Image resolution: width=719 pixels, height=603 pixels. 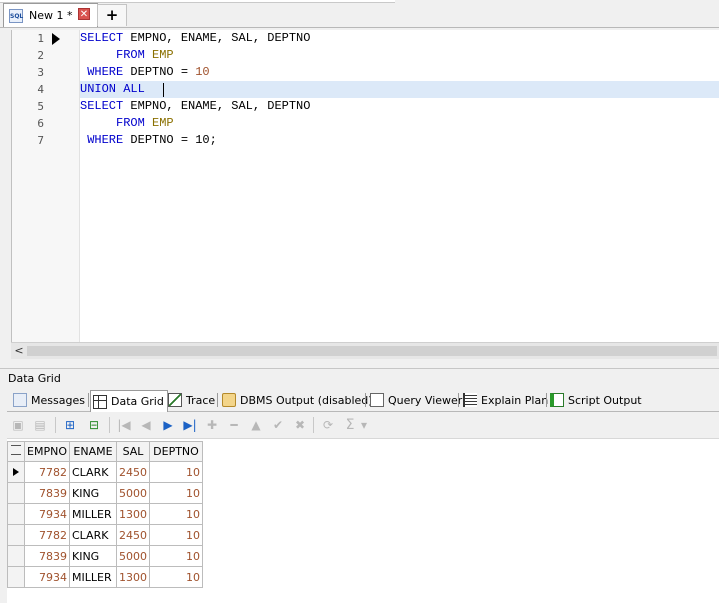 I want to click on tab-script-output: Script Output, so click(x=596, y=400).